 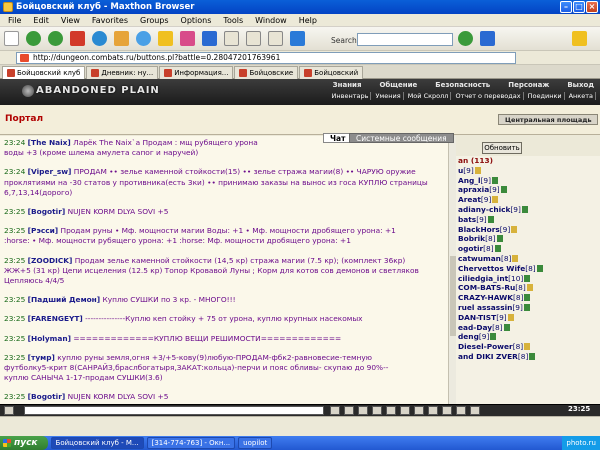 I want to click on stop-icon, so click(x=77, y=38).